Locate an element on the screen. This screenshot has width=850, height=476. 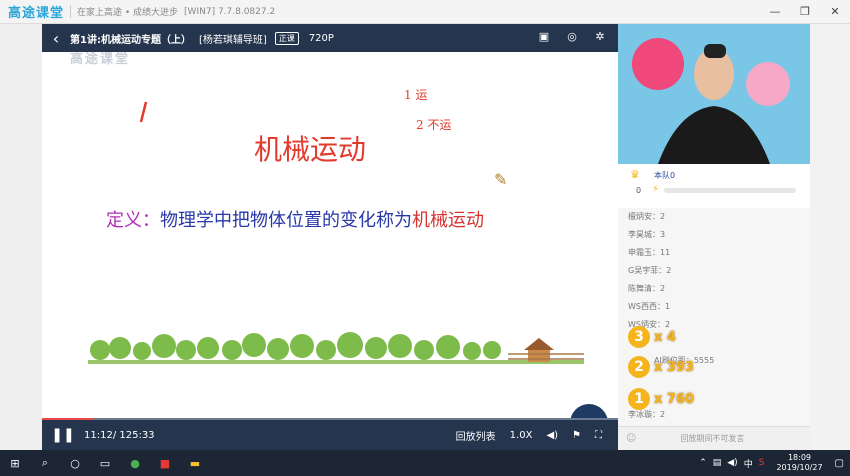
app-slogan: 在家上高途 • 成绩大进步 is located at coordinates (124, 11).